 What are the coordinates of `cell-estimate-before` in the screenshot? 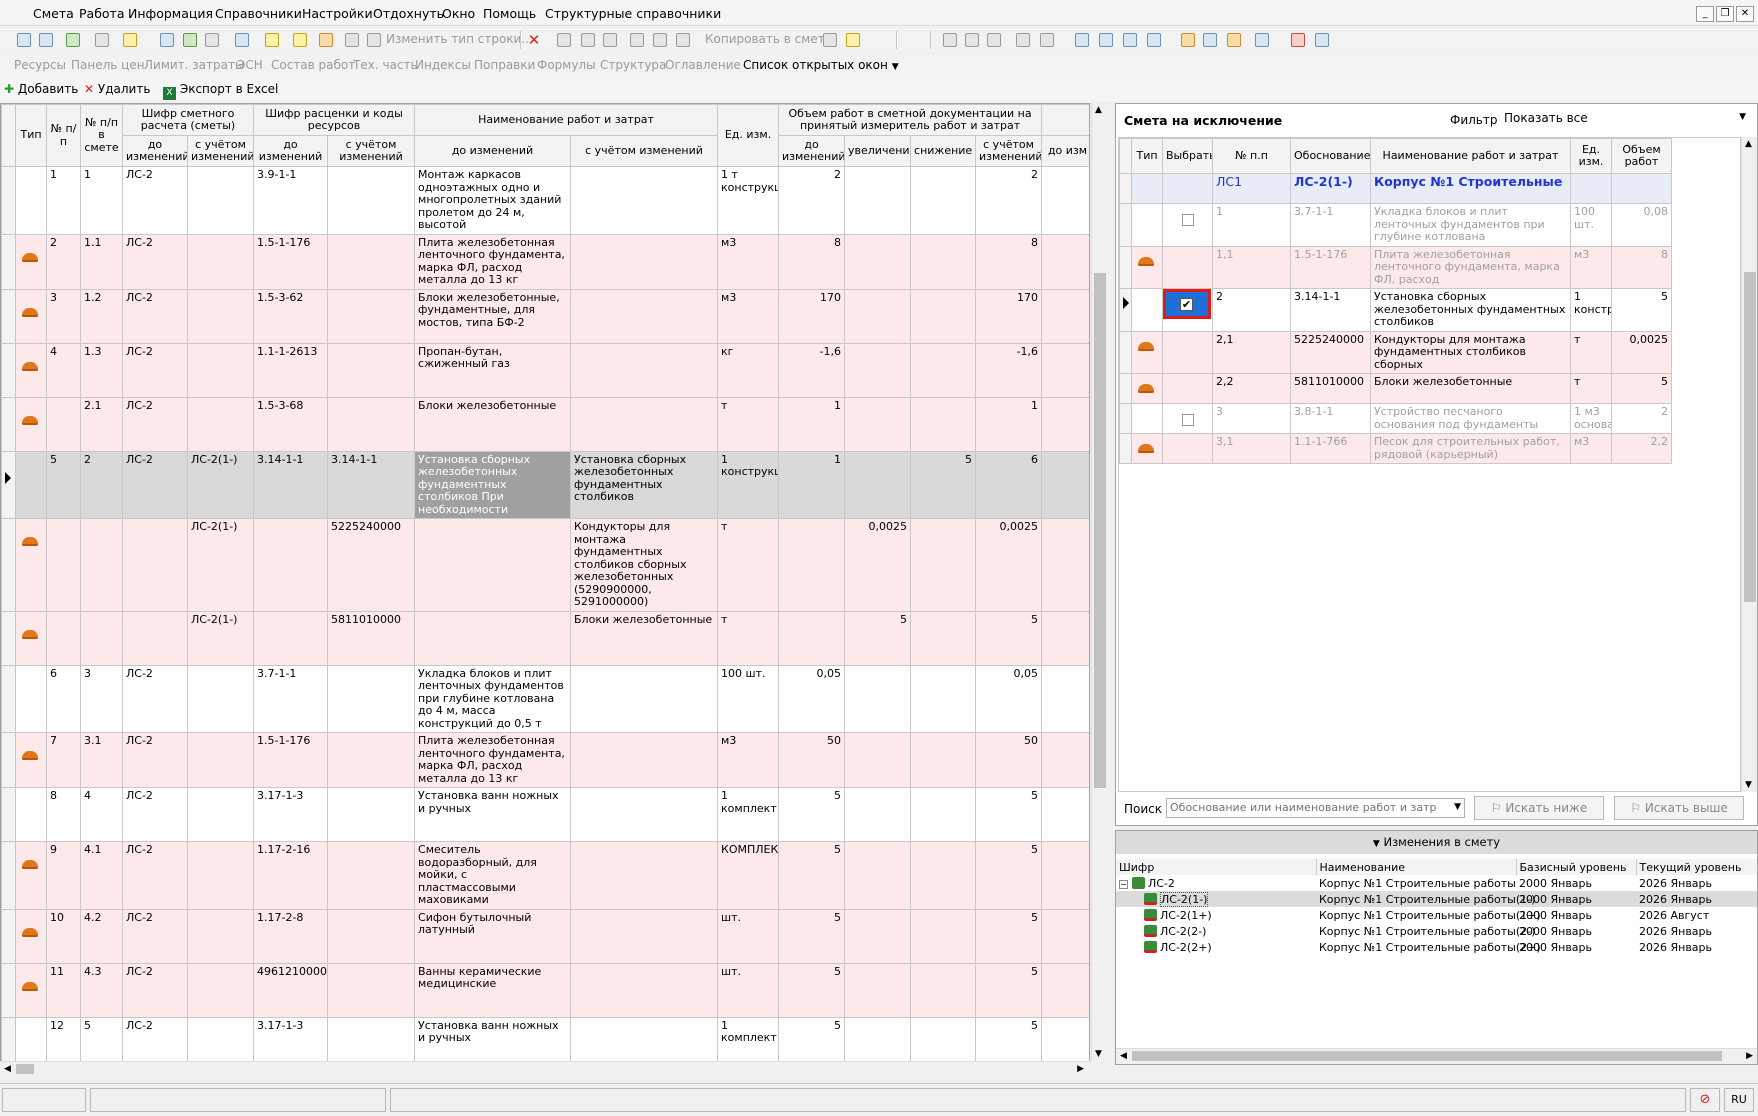 It's located at (155, 638).